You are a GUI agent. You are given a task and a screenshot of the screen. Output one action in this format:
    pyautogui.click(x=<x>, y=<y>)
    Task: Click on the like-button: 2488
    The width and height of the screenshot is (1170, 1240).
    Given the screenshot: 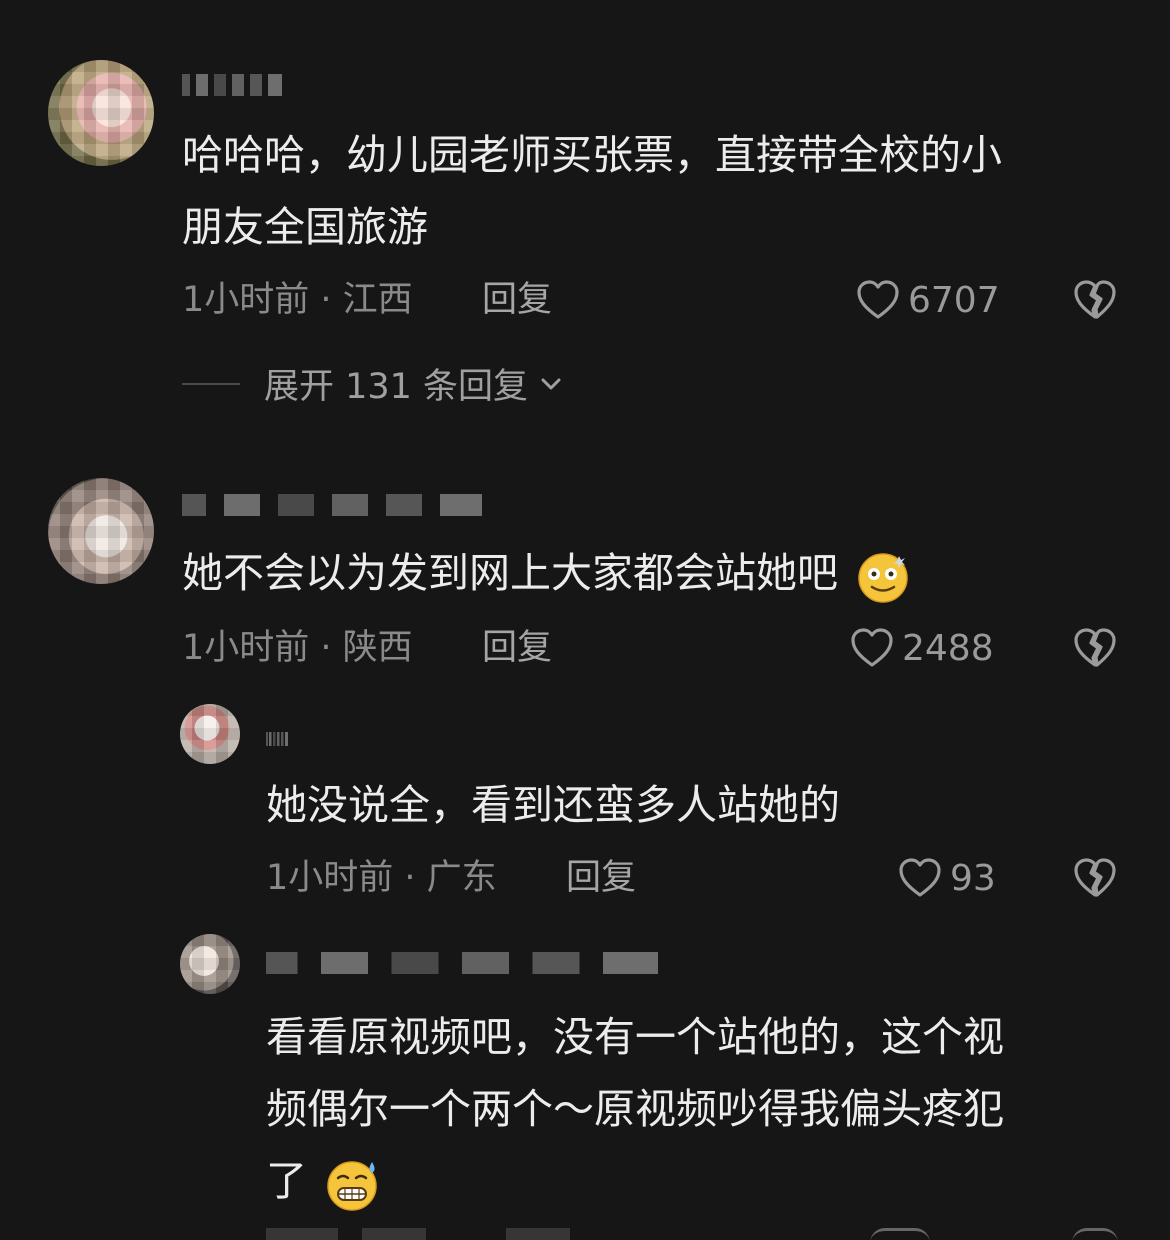 What is the action you would take?
    pyautogui.click(x=921, y=648)
    